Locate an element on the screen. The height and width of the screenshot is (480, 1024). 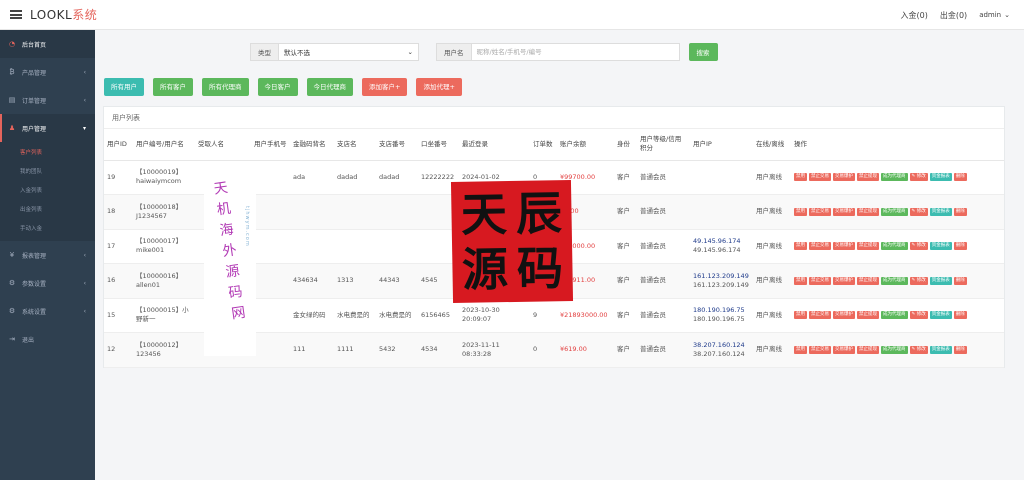
filter-bar: 类型 默认不选 ⌄ 用户名 昵称/姓名/手机号/编号 搜索 is located at coordinates (484, 52).